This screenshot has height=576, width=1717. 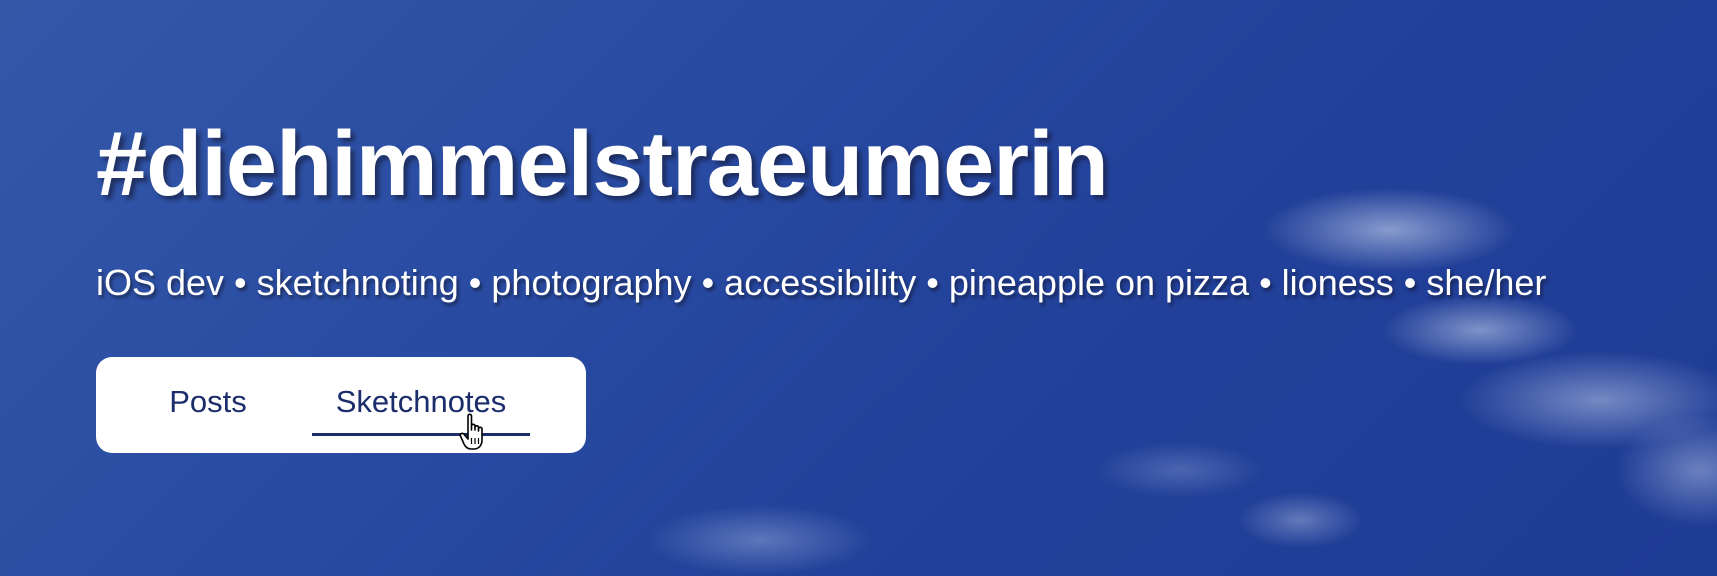 I want to click on tab-bar: Posts Sketchnotes, so click(x=341, y=405).